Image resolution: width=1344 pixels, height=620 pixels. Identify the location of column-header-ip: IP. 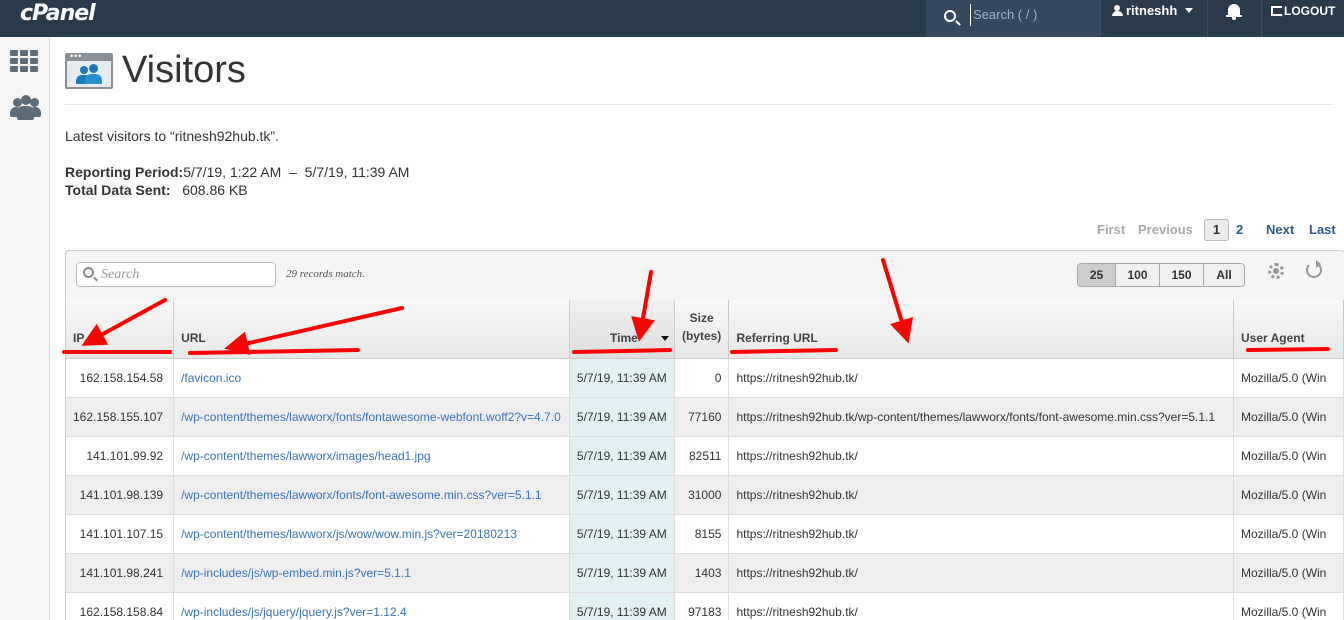
(120, 329).